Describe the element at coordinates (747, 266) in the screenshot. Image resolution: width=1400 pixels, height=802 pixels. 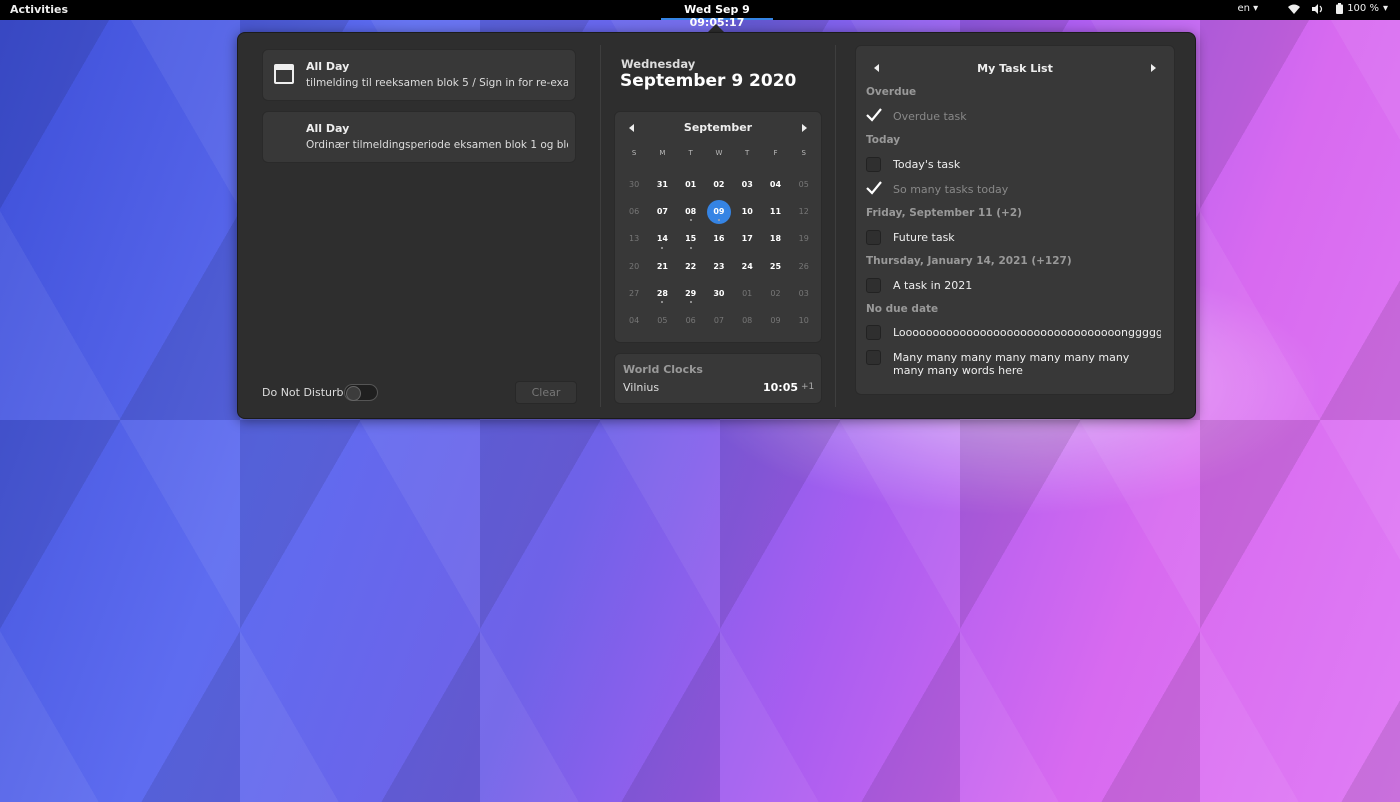
I see `calendar-day: 24` at that location.